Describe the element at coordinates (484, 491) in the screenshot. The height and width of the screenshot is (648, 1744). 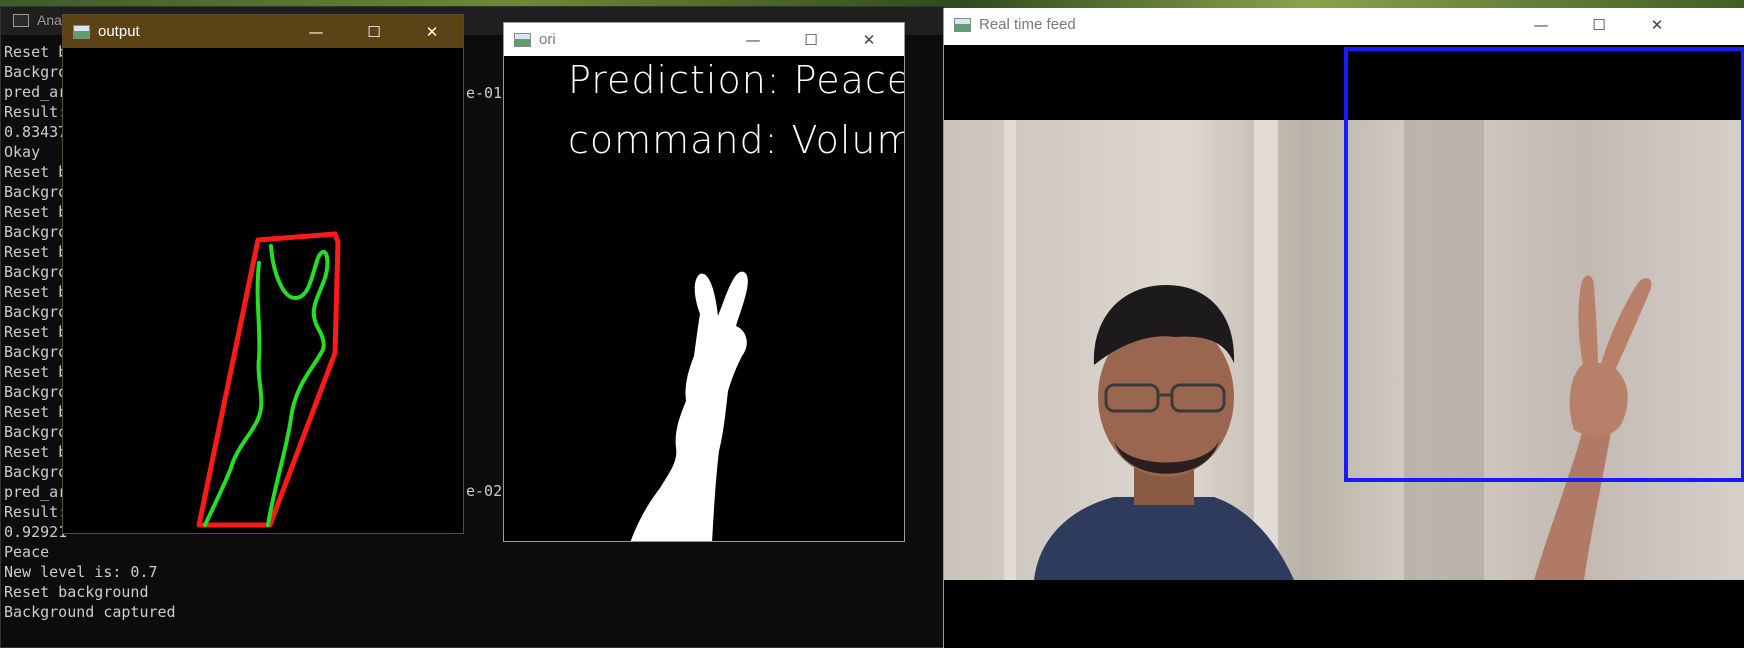
I see `console-fragment: e-02` at that location.